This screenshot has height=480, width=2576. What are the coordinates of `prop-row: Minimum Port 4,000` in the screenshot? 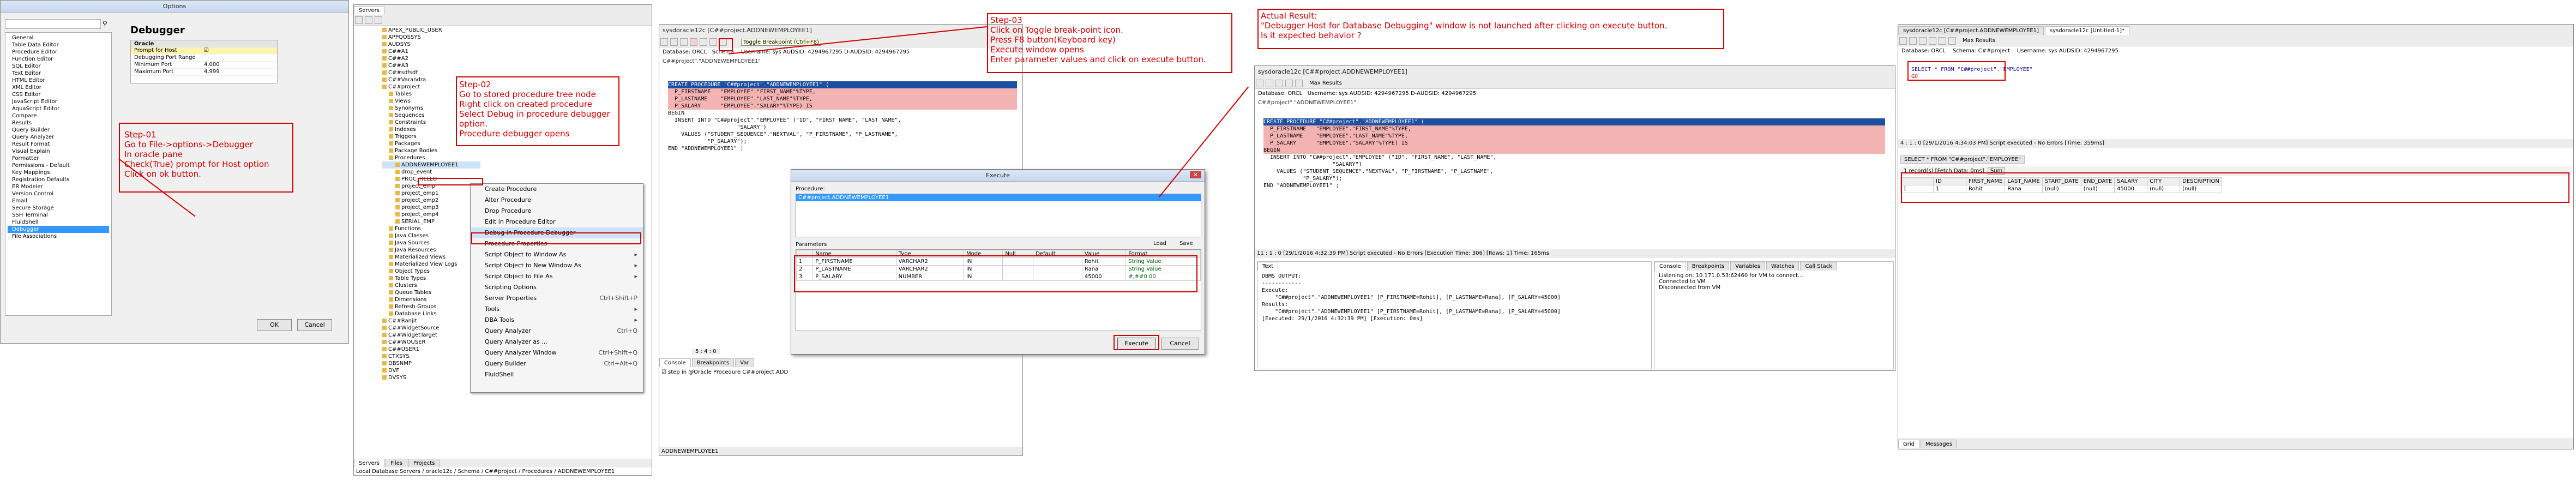 It's located at (204, 65).